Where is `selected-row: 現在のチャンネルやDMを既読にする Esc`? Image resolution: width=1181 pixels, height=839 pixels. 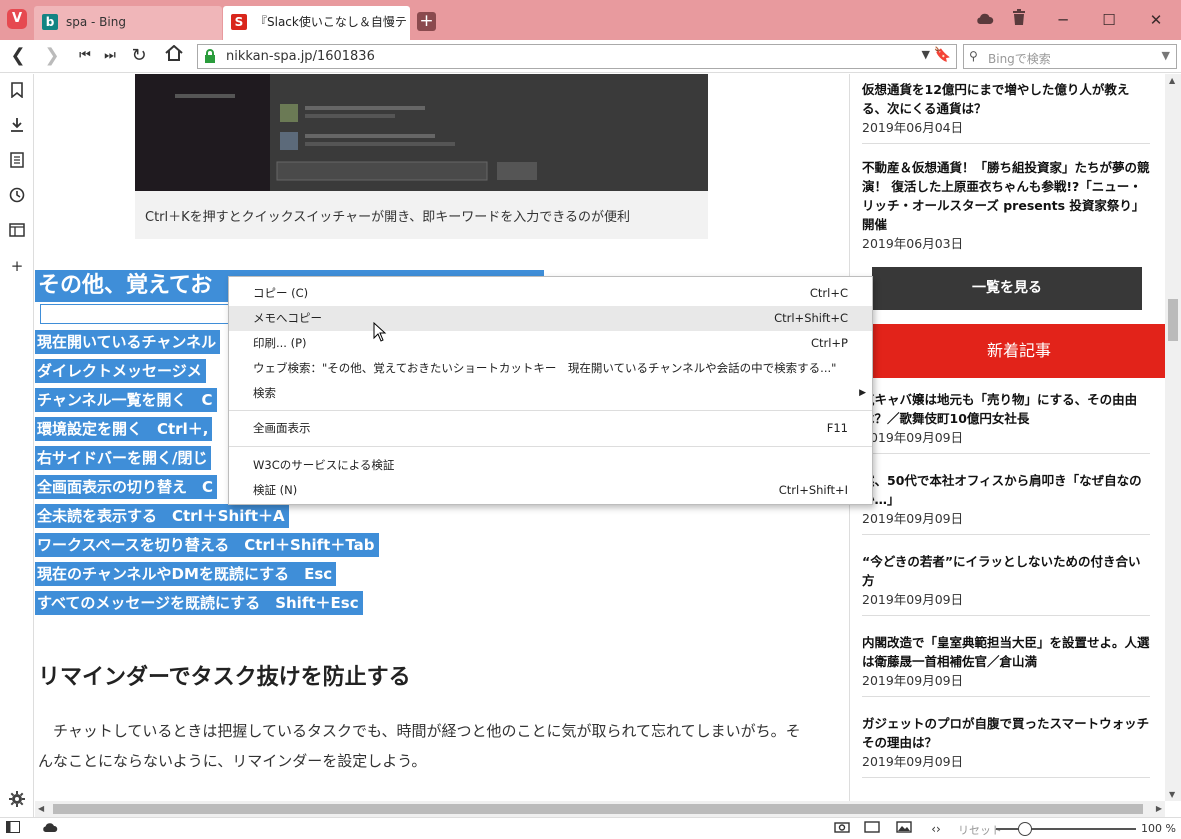
selected-row: 現在のチャンネルやDMを既読にする Esc is located at coordinates (186, 574).